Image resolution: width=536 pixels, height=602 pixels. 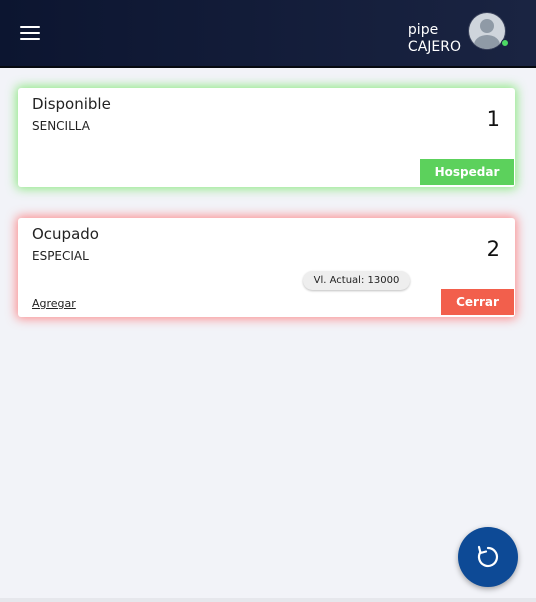 What do you see at coordinates (505, 43) in the screenshot?
I see `online-status-indicator` at bounding box center [505, 43].